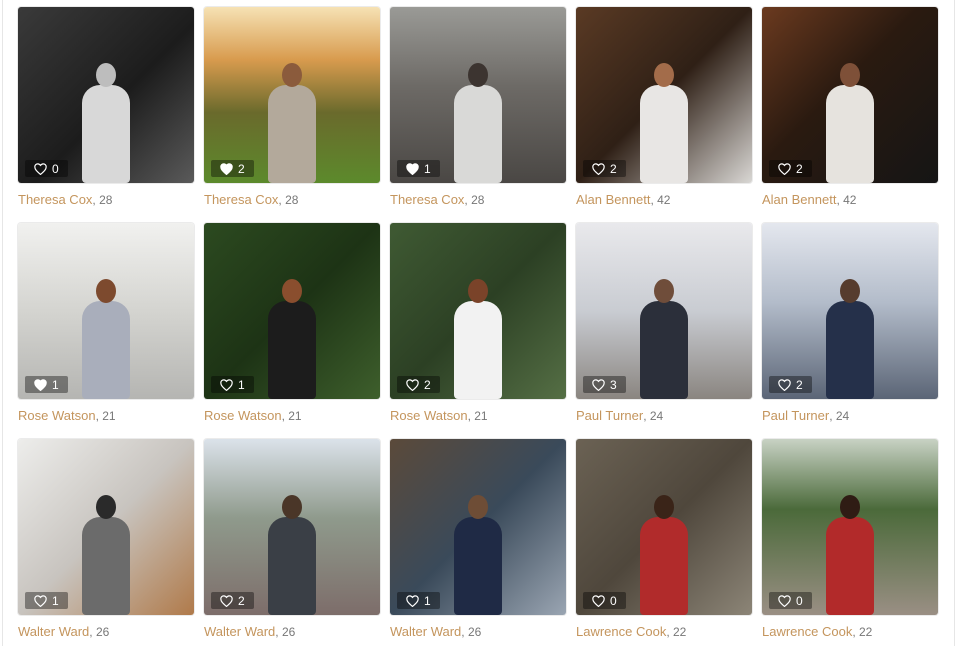 Image resolution: width=958 pixels, height=655 pixels. I want to click on photo-card: 3 Paul Turner, 24, so click(664, 331).